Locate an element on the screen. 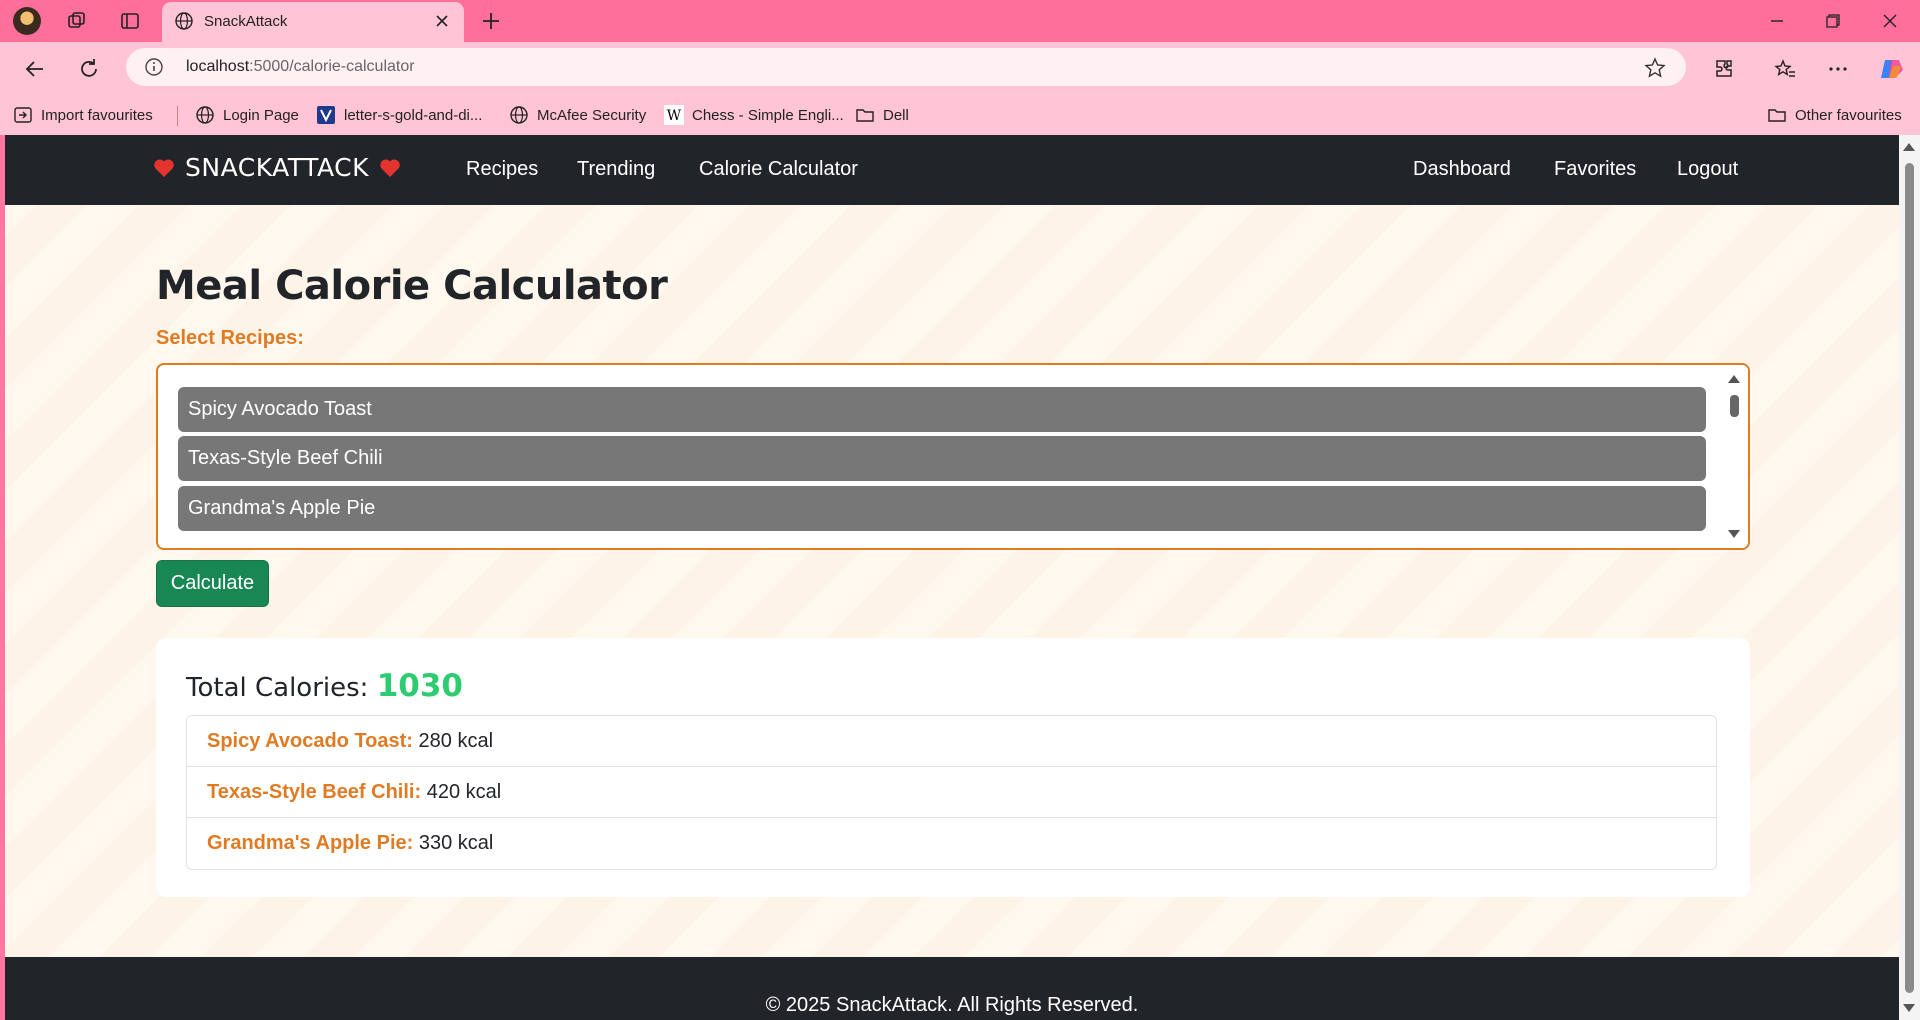 Image resolution: width=1920 pixels, height=1020 pixels. extensions-icon is located at coordinates (1724, 69).